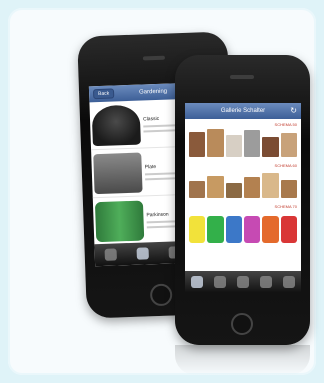  Describe the element at coordinates (153, 92) in the screenshot. I see `back-nav-title: Gardening` at that location.